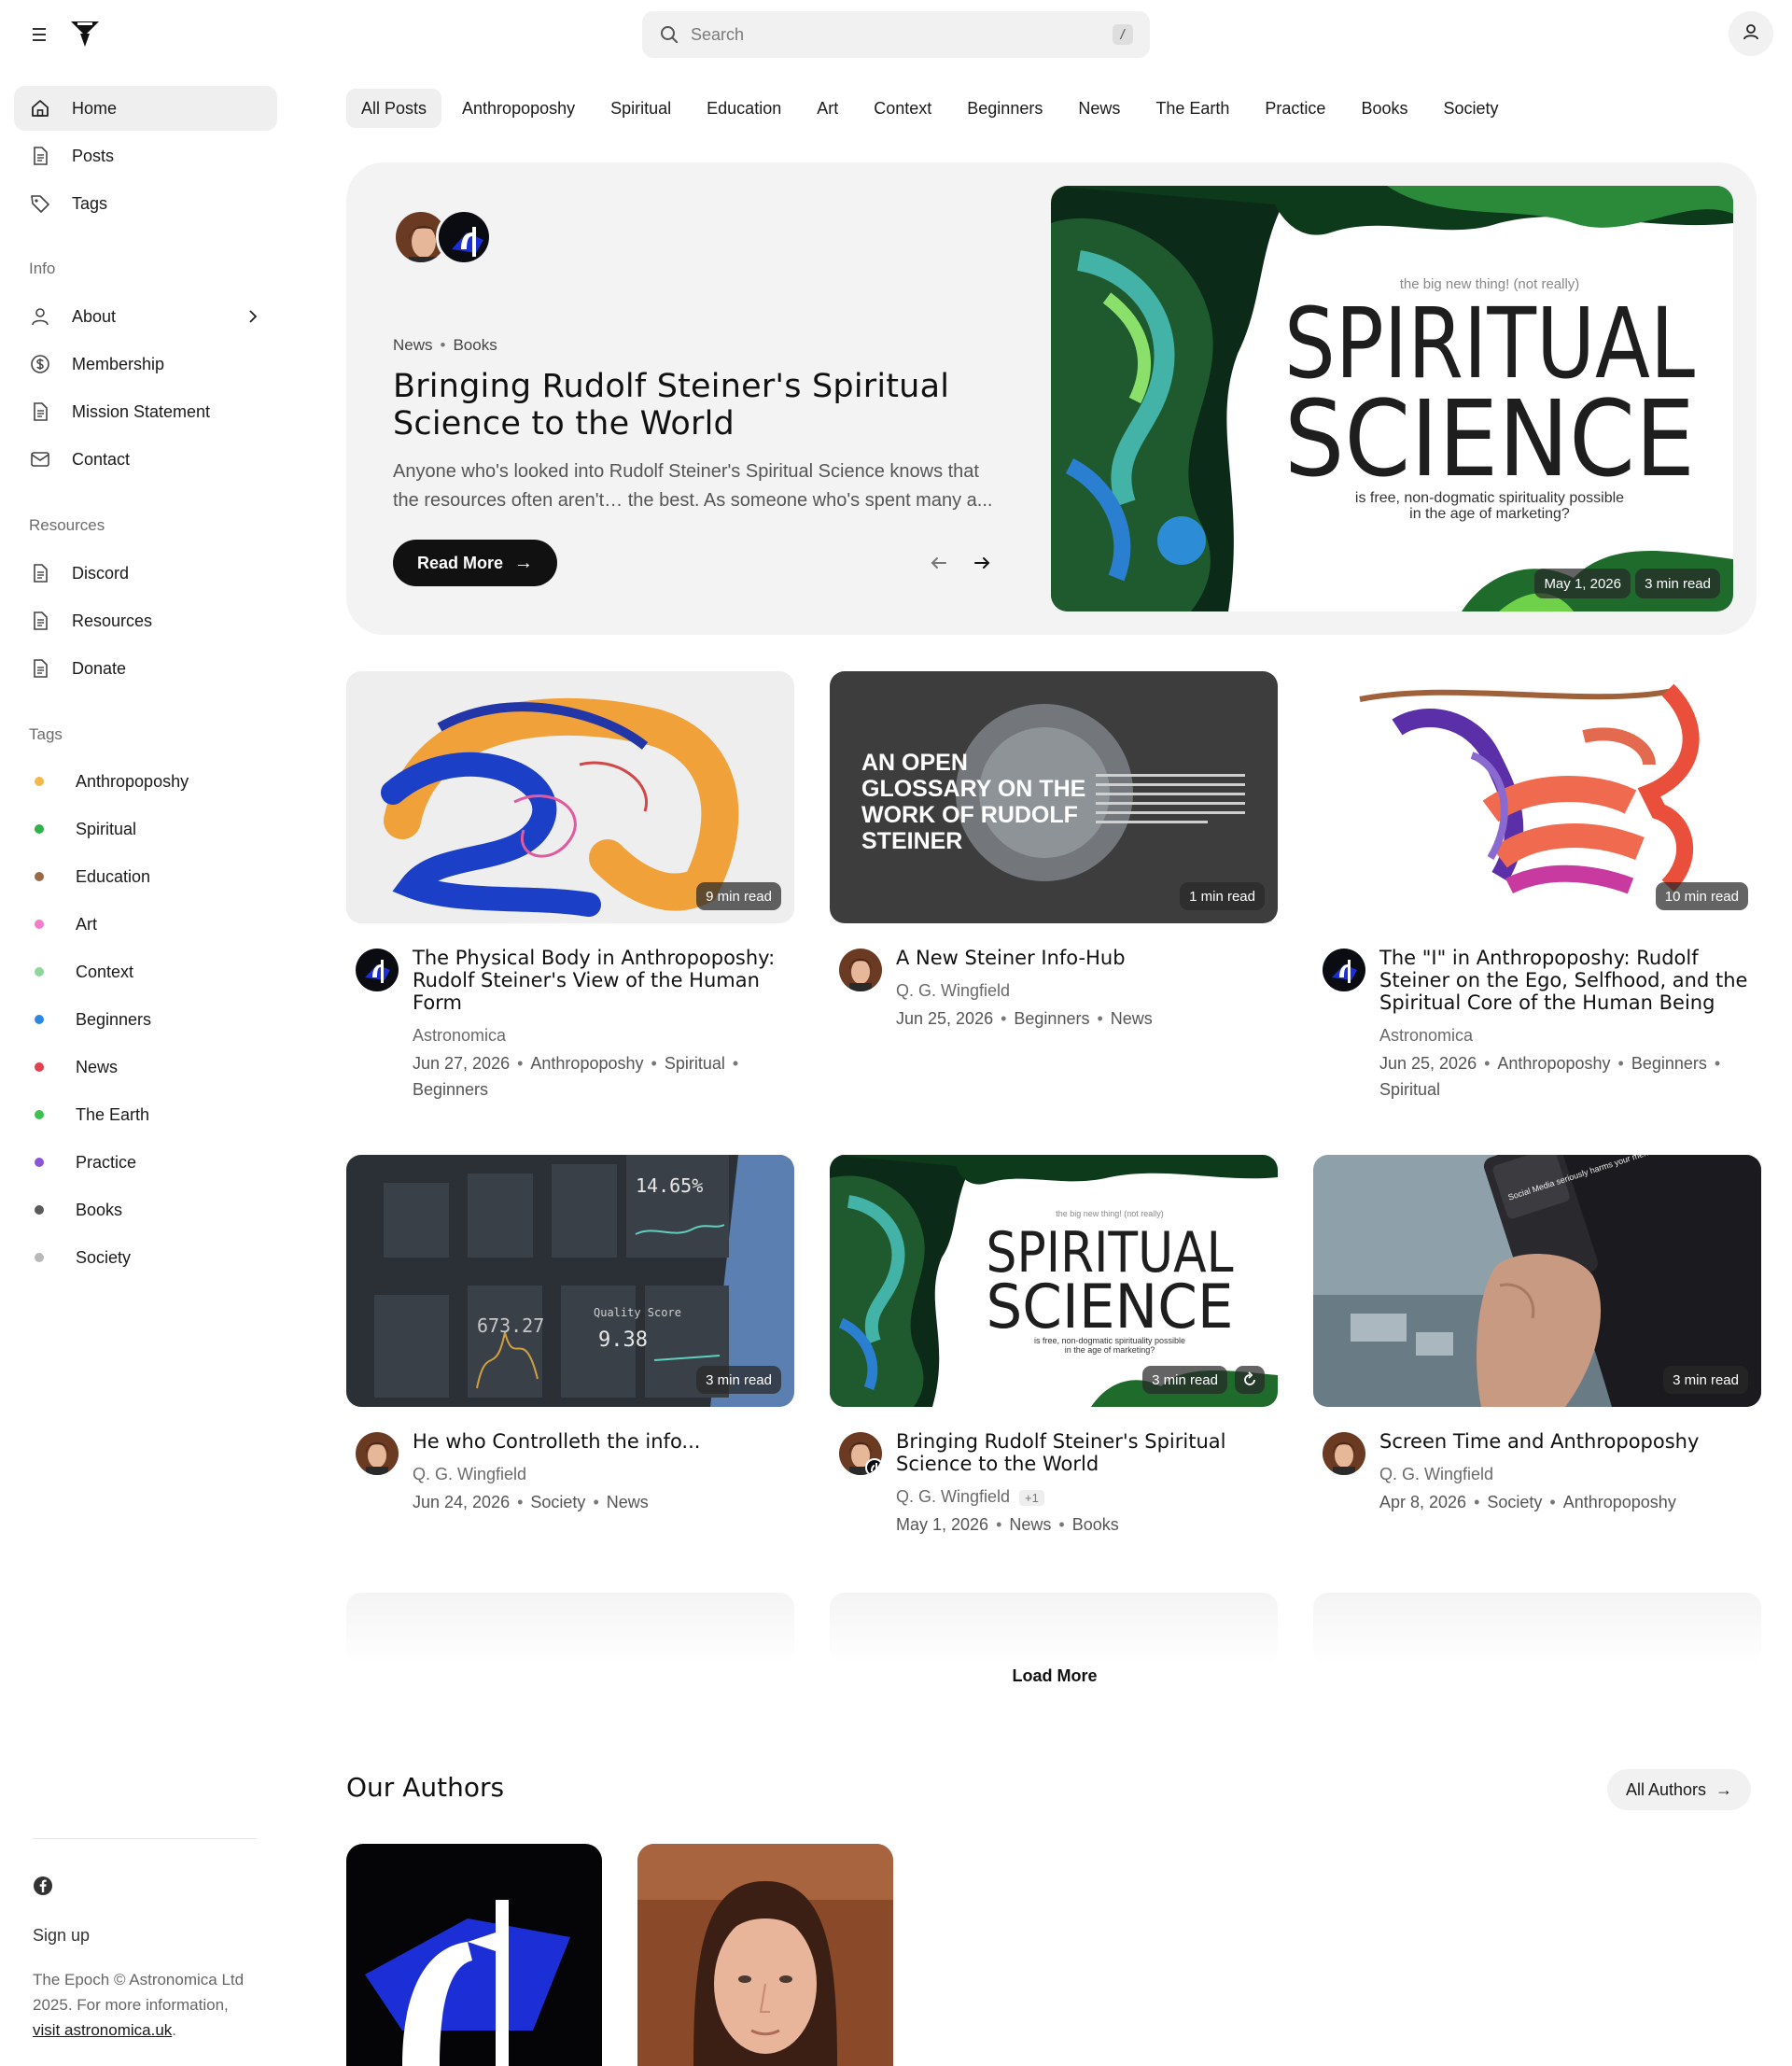  I want to click on sidebar-tag-practice: Practice, so click(145, 1162).